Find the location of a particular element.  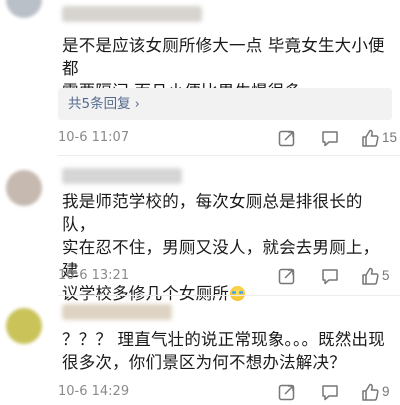

like-count: 15 is located at coordinates (390, 137).